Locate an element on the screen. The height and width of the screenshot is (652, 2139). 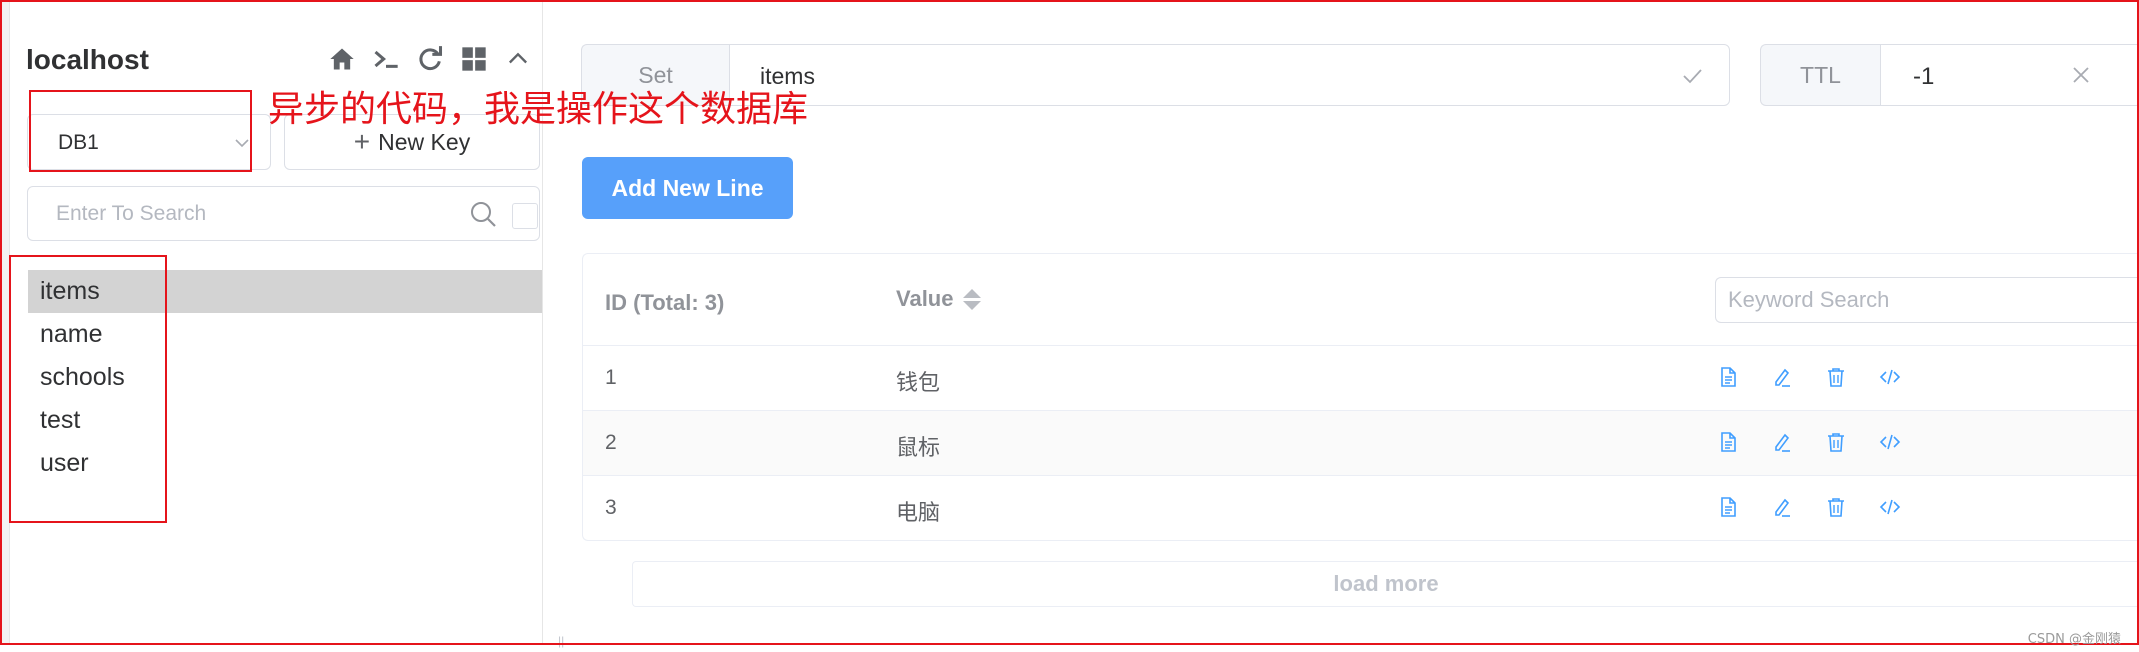
key-search-input is located at coordinates (250, 214).